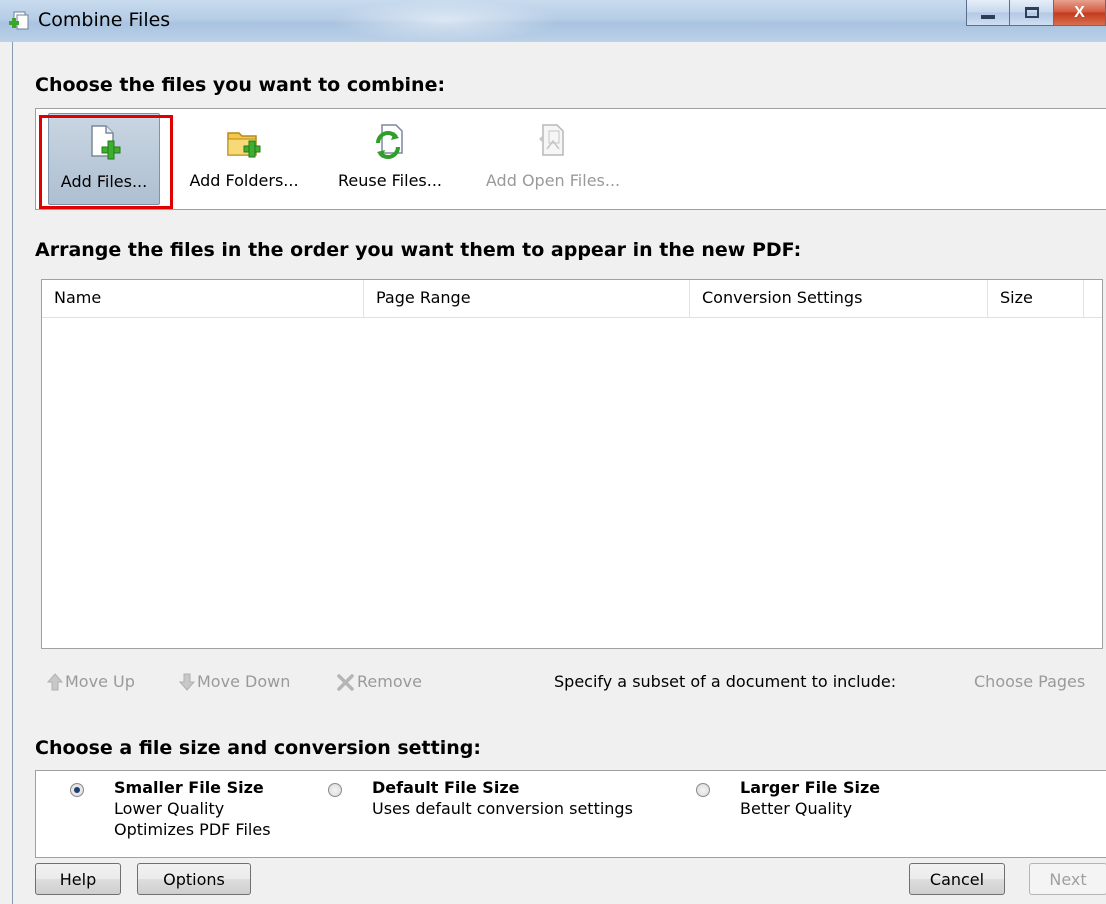 Image resolution: width=1106 pixels, height=904 pixels. What do you see at coordinates (796, 808) in the screenshot?
I see `larger-file-size-line-1: Better Quality` at bounding box center [796, 808].